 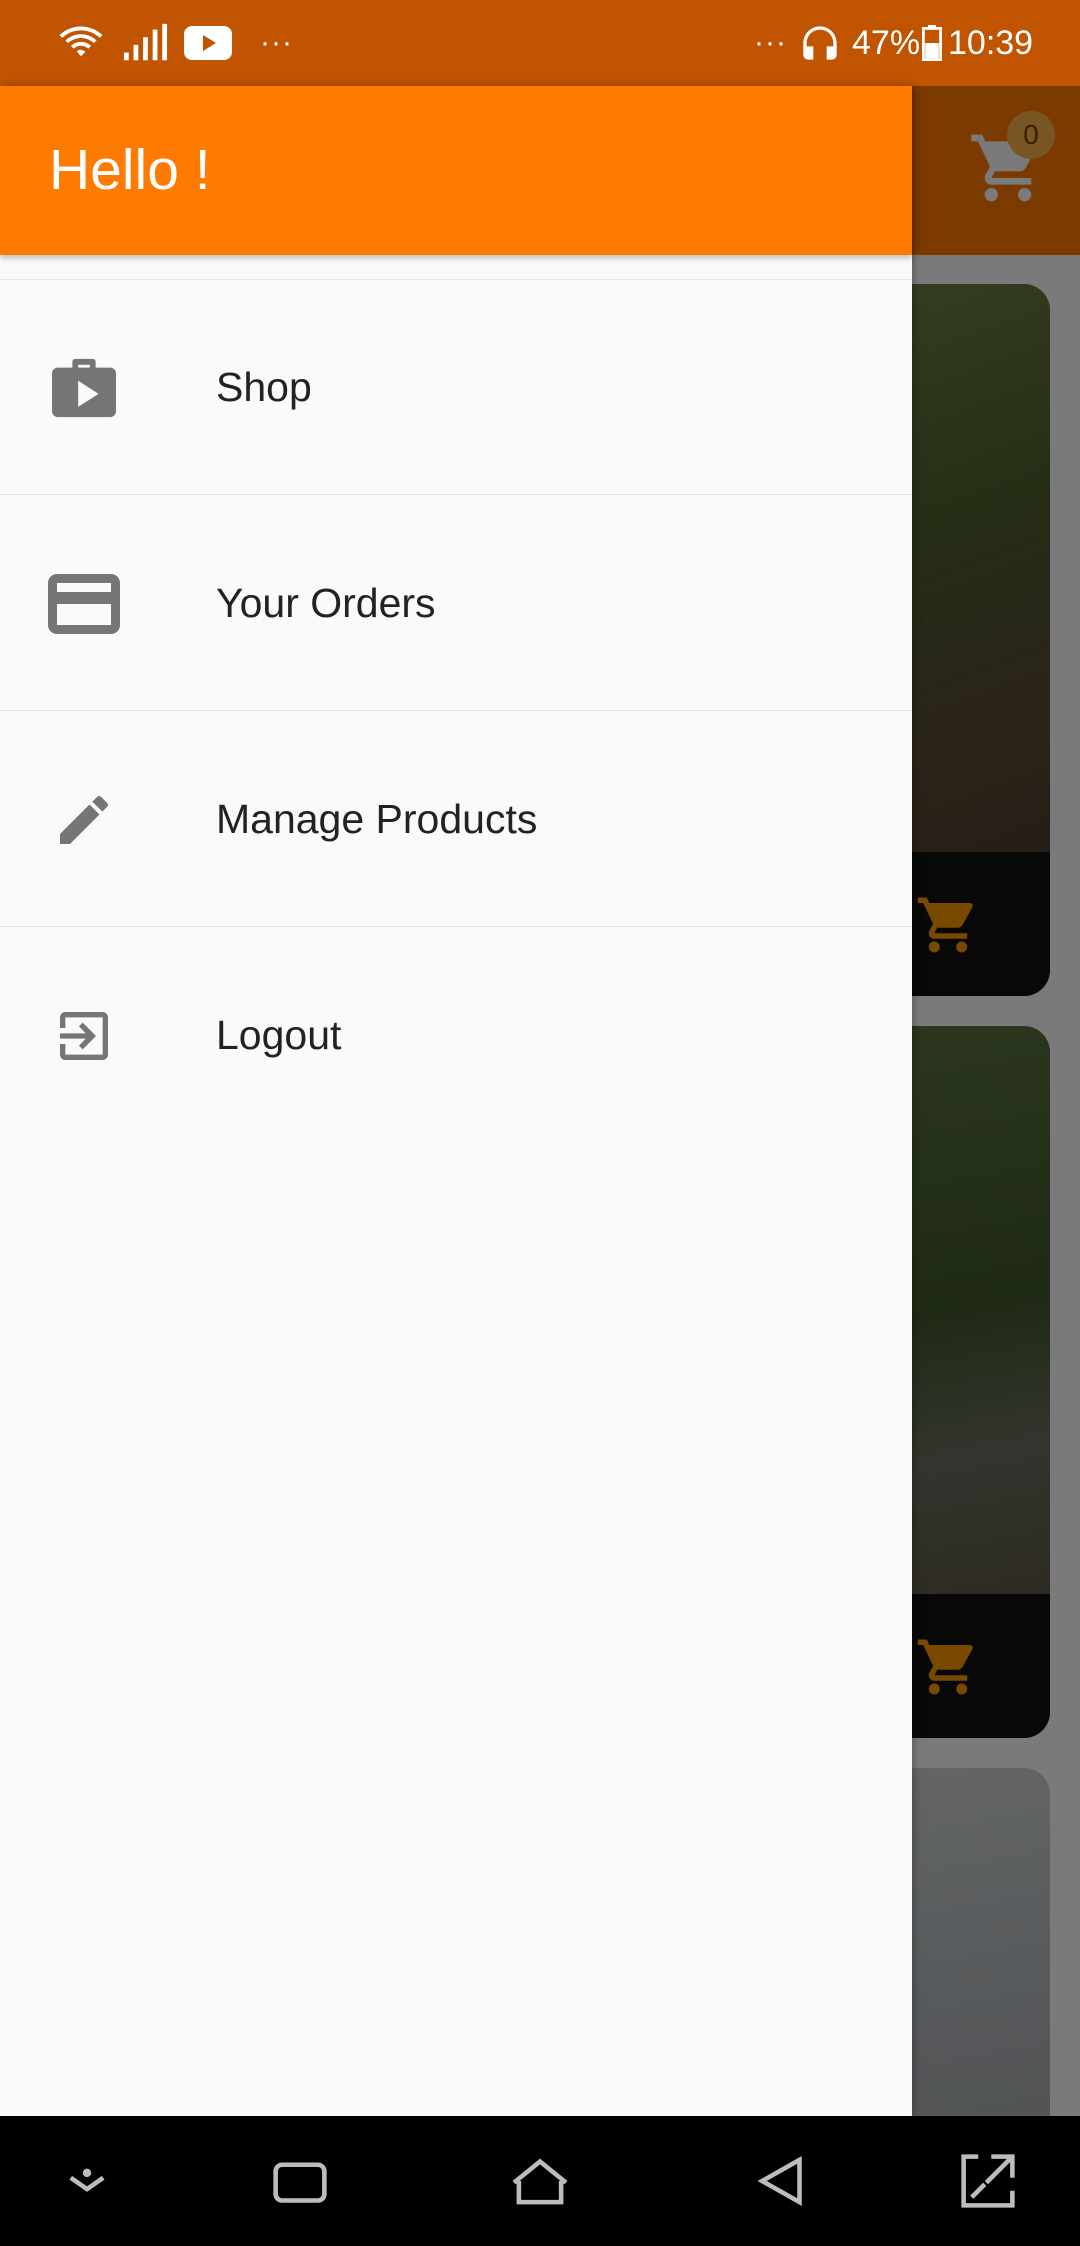 What do you see at coordinates (264, 387) in the screenshot?
I see `drawer-item-label: Shop` at bounding box center [264, 387].